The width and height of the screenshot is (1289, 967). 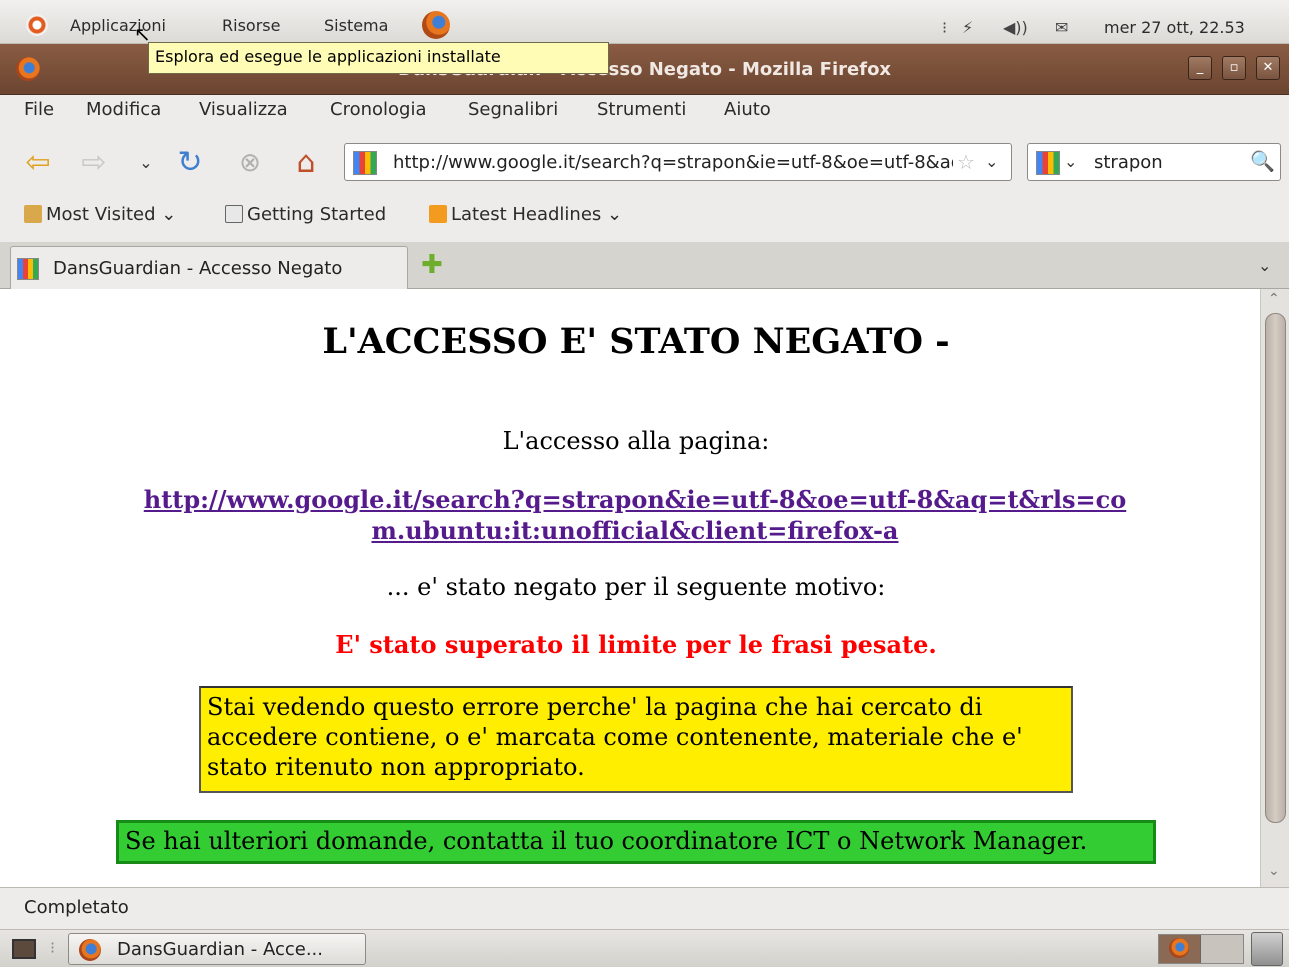 I want to click on status-text: Completato, so click(x=76, y=907).